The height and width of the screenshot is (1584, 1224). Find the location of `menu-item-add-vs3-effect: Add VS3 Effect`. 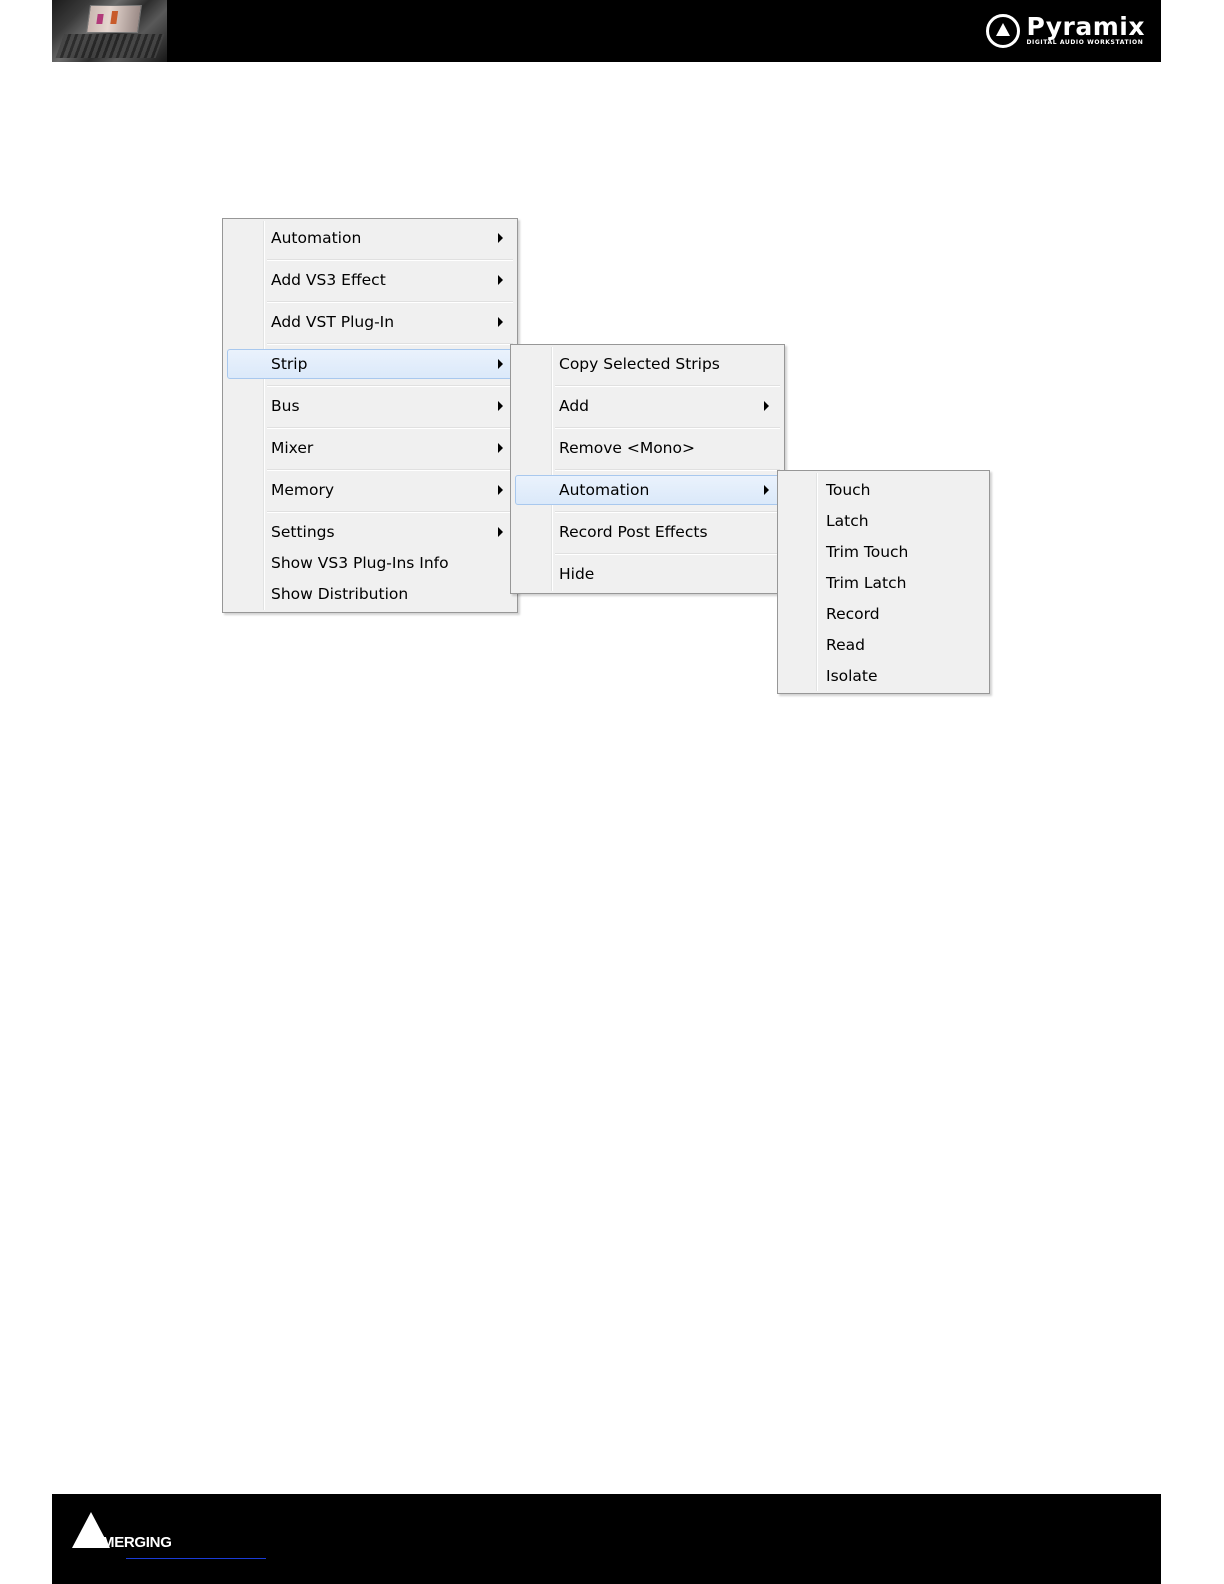

menu-item-add-vs3-effect: Add VS3 Effect is located at coordinates (370, 280).